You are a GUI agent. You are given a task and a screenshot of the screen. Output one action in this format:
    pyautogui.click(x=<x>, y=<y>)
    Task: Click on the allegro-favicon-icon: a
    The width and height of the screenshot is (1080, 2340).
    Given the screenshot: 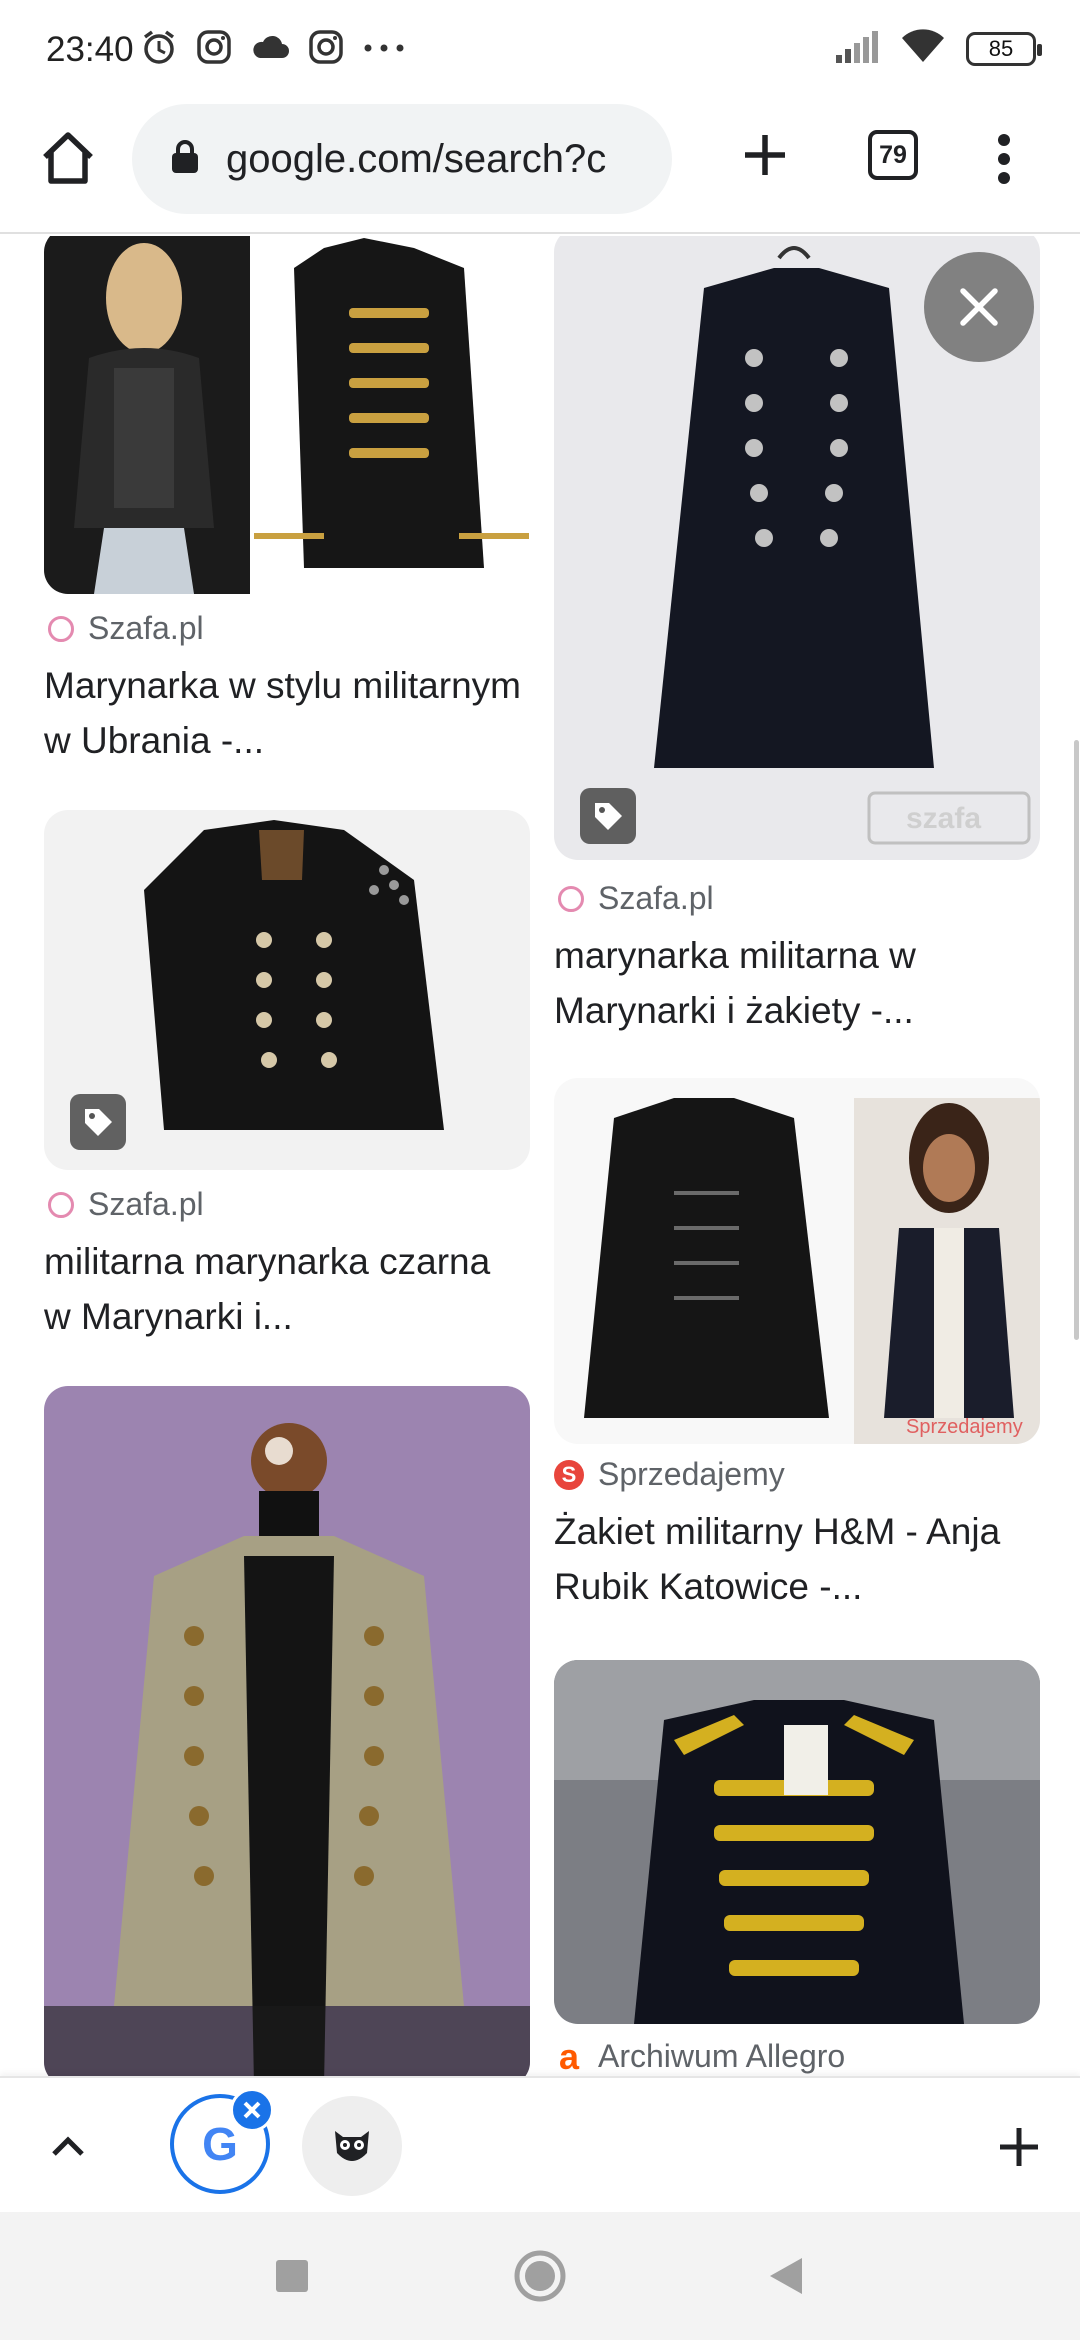 What is the action you would take?
    pyautogui.click(x=569, y=2056)
    